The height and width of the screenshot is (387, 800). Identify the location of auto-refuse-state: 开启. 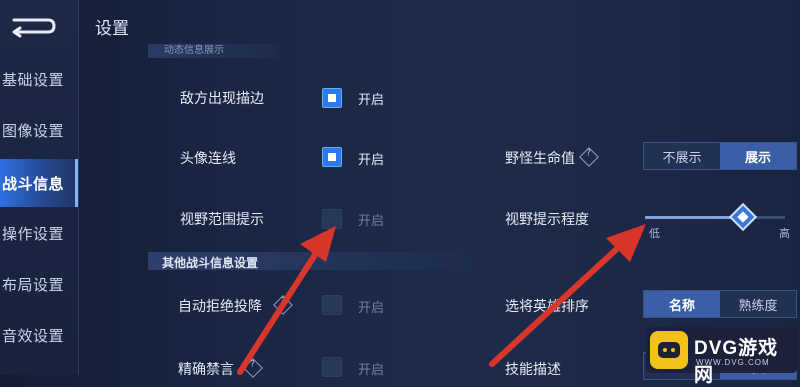
(371, 308).